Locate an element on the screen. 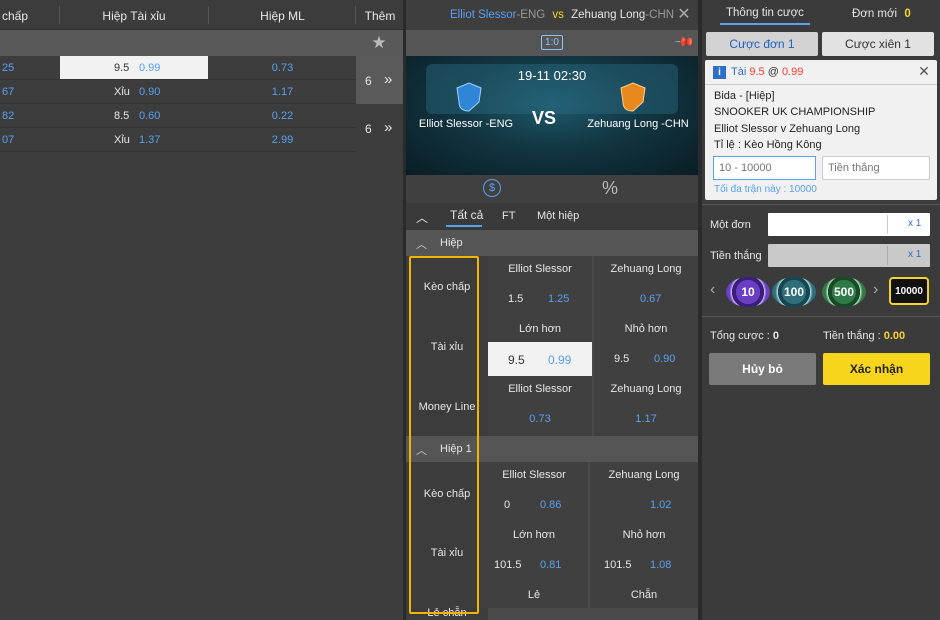  bet-sport: Bida - [Hiệp] is located at coordinates (744, 96).